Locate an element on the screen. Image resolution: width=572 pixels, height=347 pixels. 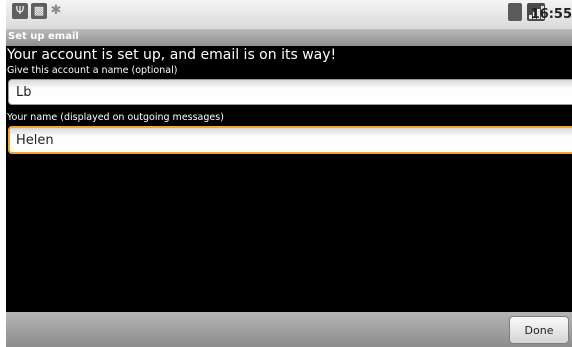
account-name-label: Give this account a name (optional) is located at coordinates (92, 70).